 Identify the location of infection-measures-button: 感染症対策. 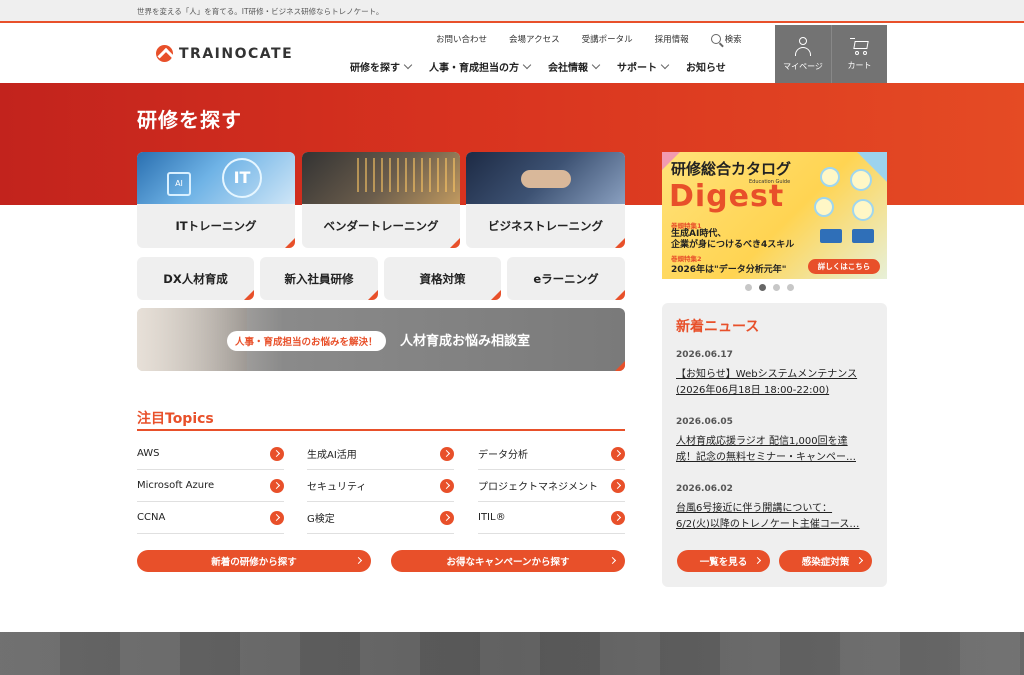
(825, 561).